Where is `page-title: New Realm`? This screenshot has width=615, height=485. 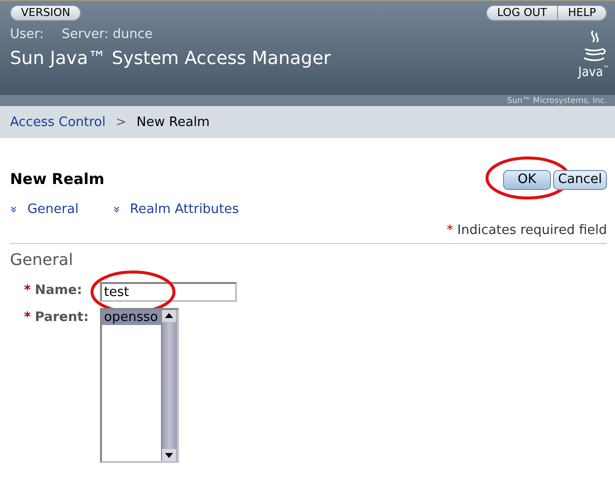
page-title: New Realm is located at coordinates (57, 179).